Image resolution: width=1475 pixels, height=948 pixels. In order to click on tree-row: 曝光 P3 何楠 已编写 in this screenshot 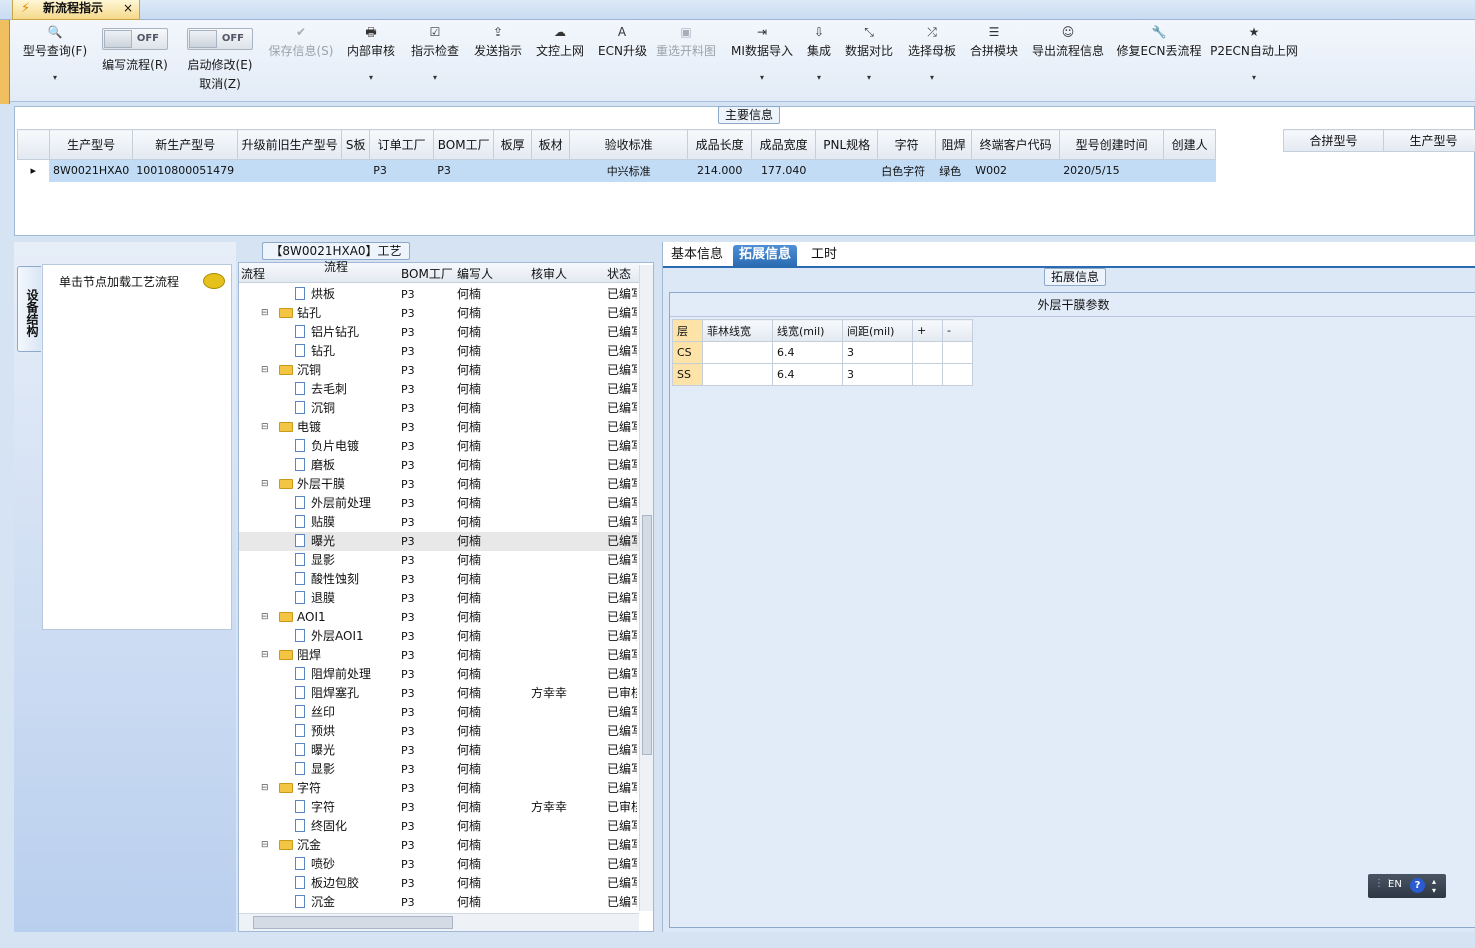, I will do `click(439, 750)`.